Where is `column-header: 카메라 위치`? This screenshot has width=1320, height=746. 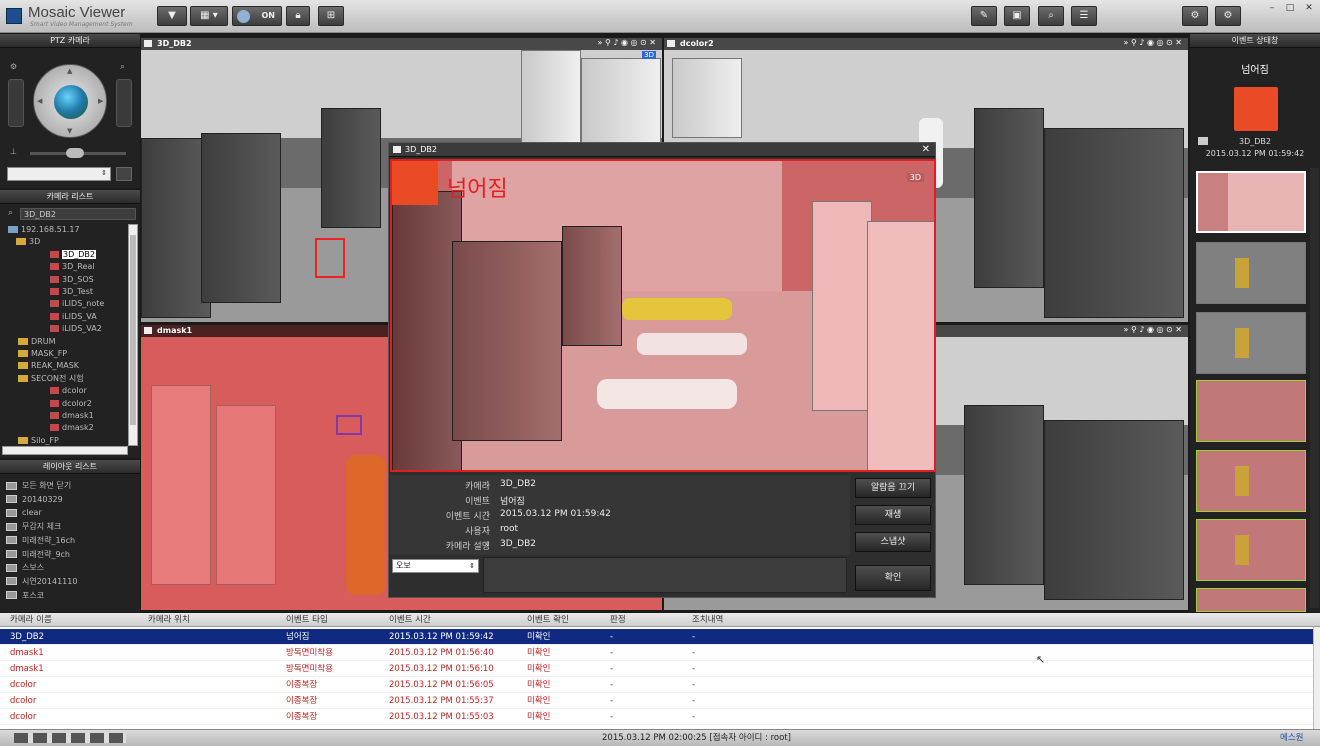
column-header: 카메라 위치 is located at coordinates (169, 620).